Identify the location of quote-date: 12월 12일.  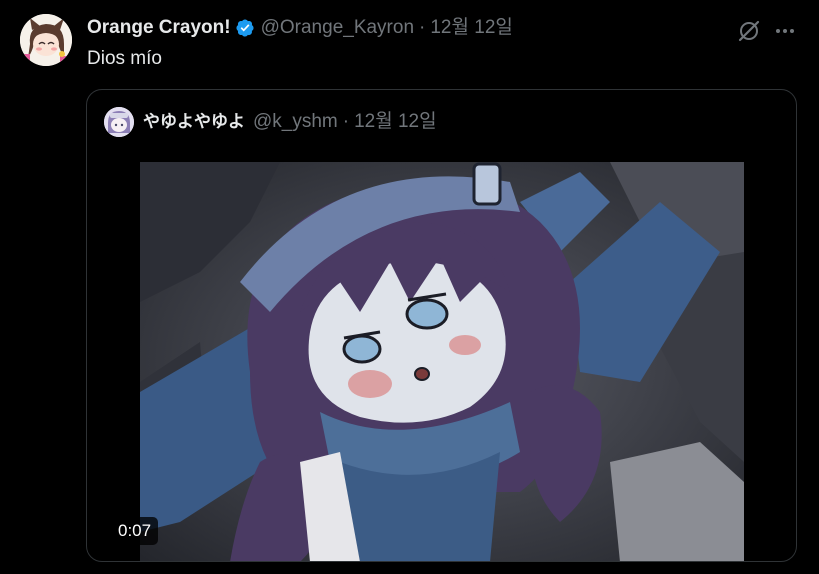
(395, 122).